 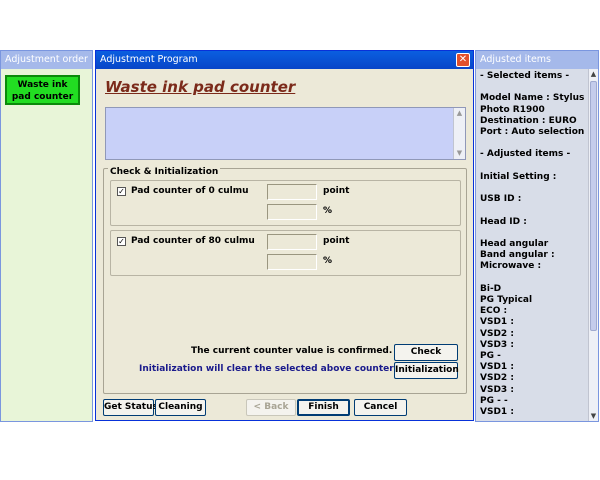 I want to click on close-icon: ✕, so click(x=463, y=60).